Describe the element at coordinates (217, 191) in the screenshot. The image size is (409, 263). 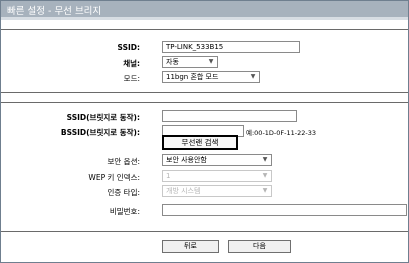
I see `auth-type-select: 개방 시스템 ▼` at that location.